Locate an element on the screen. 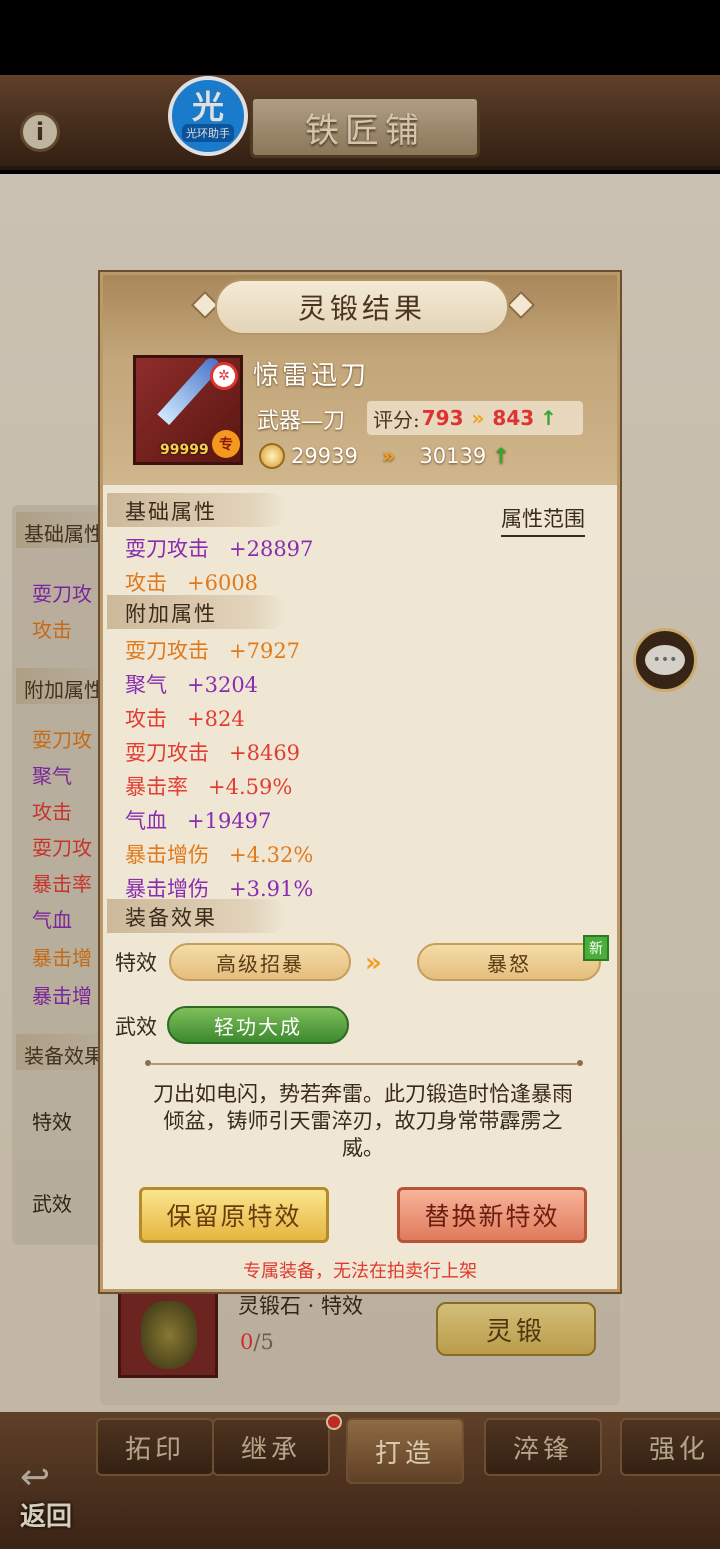 This screenshot has height=1549, width=720. weapon-name: 惊雷迅刀 is located at coordinates (311, 376).